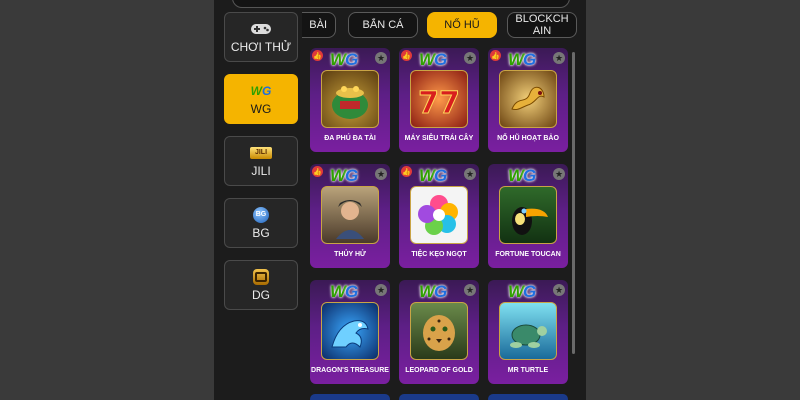 This screenshot has height=400, width=800. What do you see at coordinates (350, 370) in the screenshot?
I see `game-title: DRAGON'S TREASURE` at bounding box center [350, 370].